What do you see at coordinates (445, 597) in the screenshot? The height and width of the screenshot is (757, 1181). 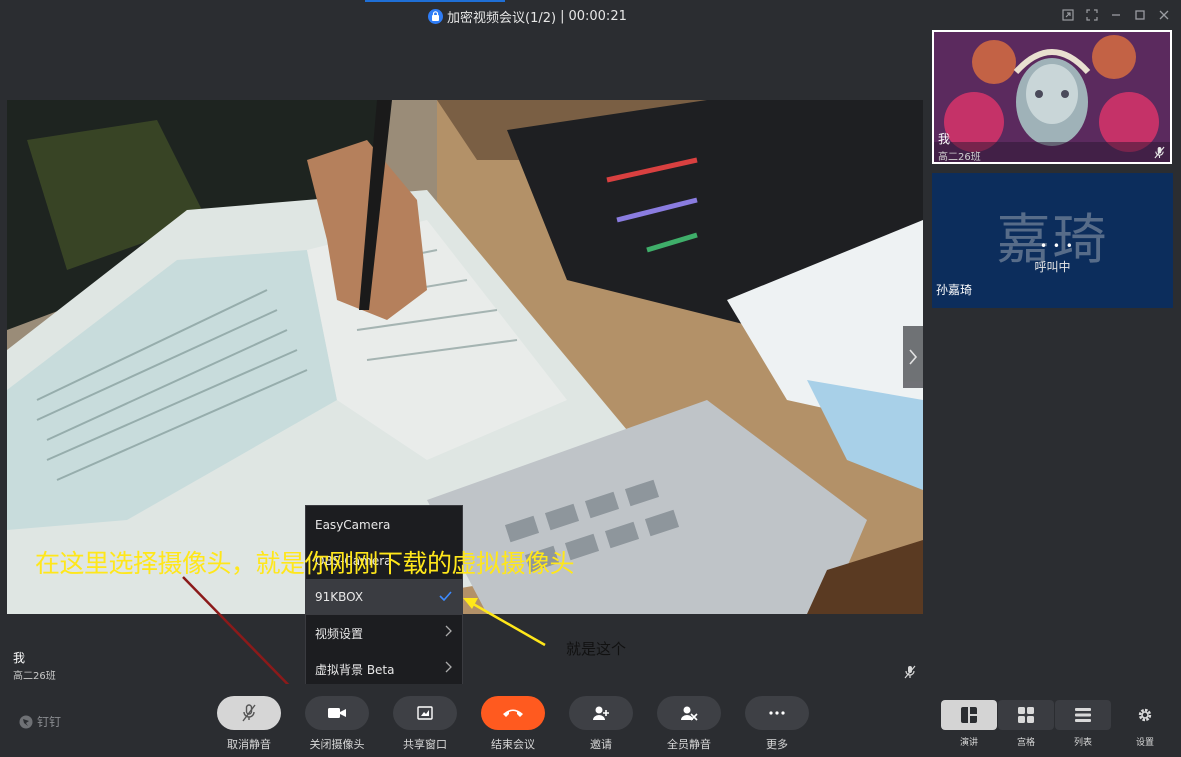 I see `checkmark-icon` at bounding box center [445, 597].